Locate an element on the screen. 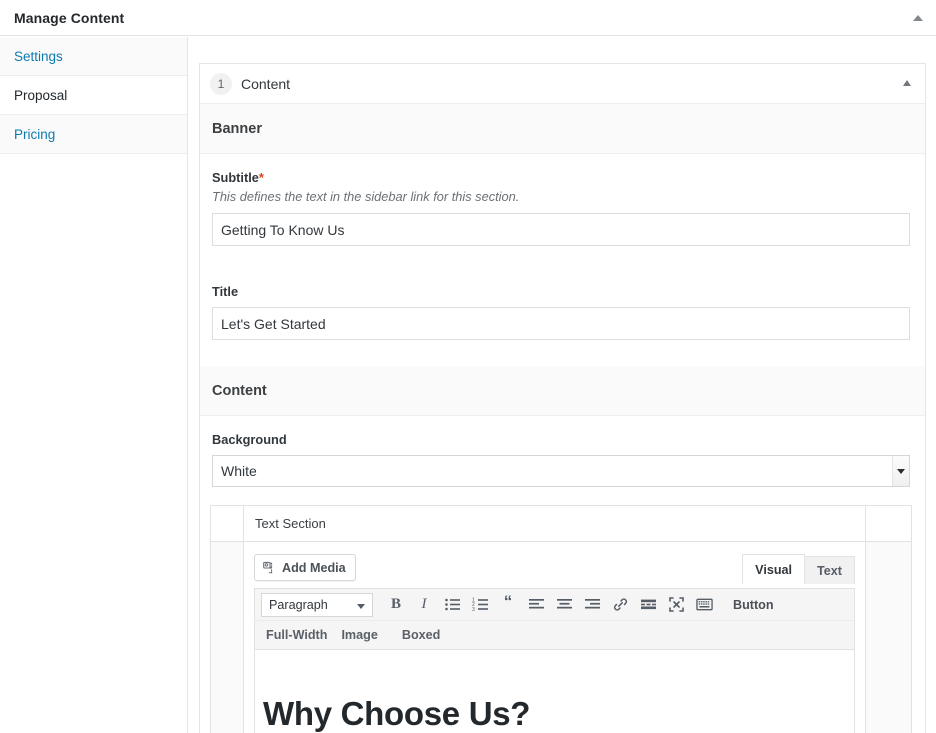 The height and width of the screenshot is (733, 936). sidebar-empty-area is located at coordinates (93, 173).